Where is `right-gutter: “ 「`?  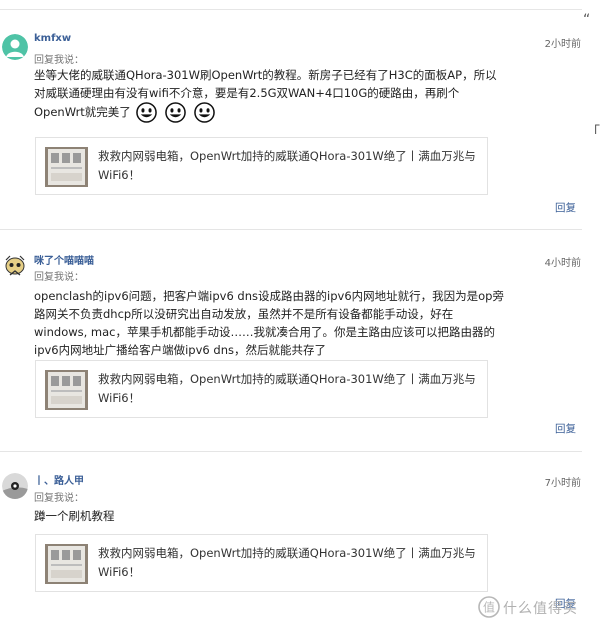 right-gutter: “ 「 is located at coordinates (591, 312).